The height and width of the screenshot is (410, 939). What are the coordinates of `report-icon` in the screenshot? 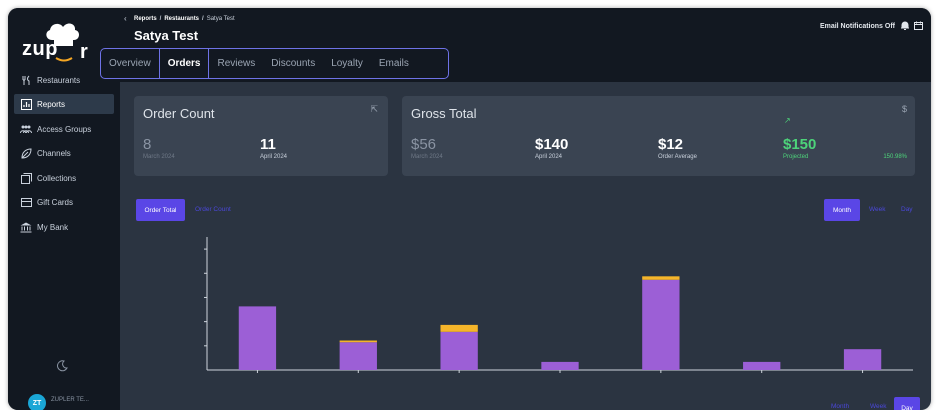 It's located at (26, 104).